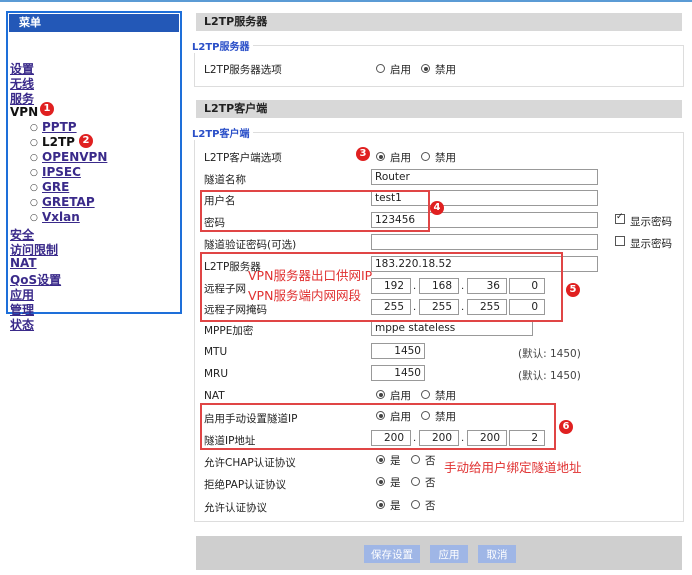  Describe the element at coordinates (415, 504) in the screenshot. I see `auth-no-radio` at that location.